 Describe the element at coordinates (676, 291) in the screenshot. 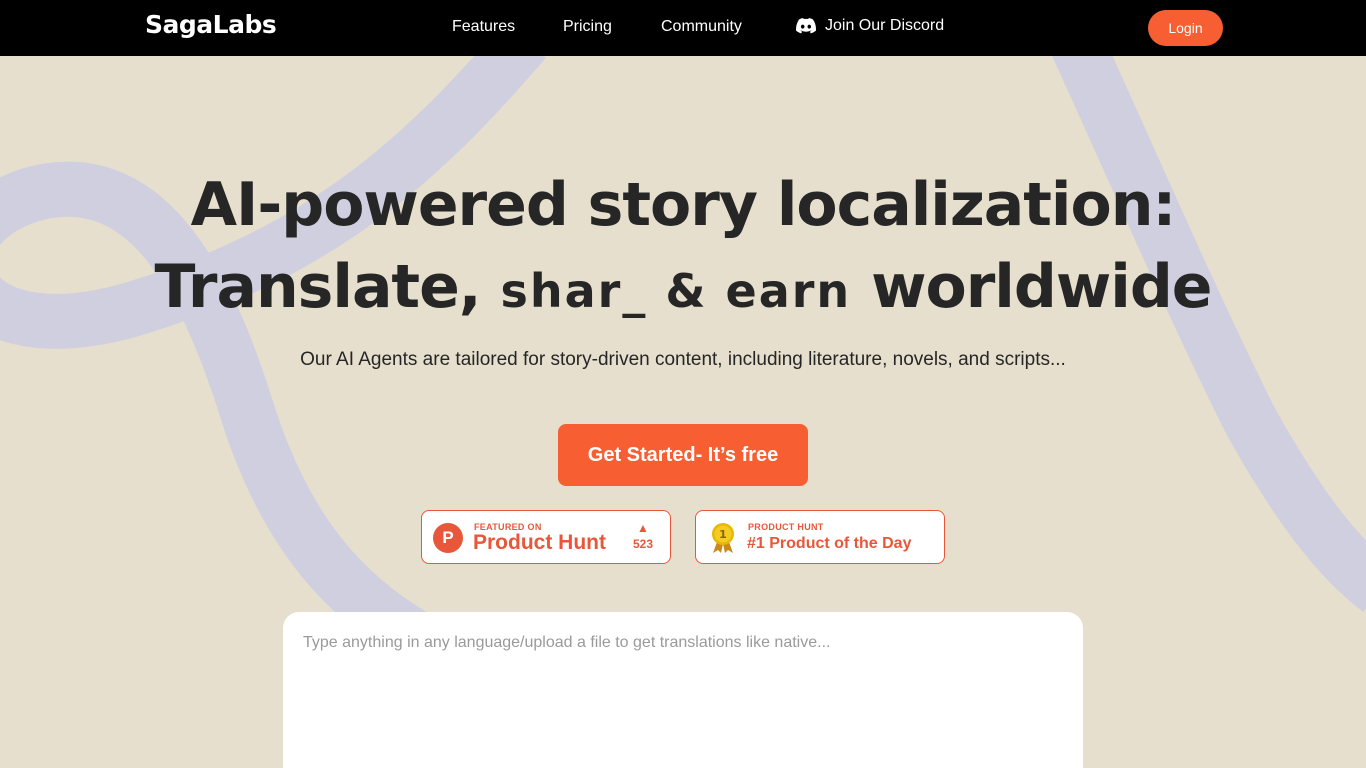

I see `headline-animated-text: shar_ & earn` at that location.